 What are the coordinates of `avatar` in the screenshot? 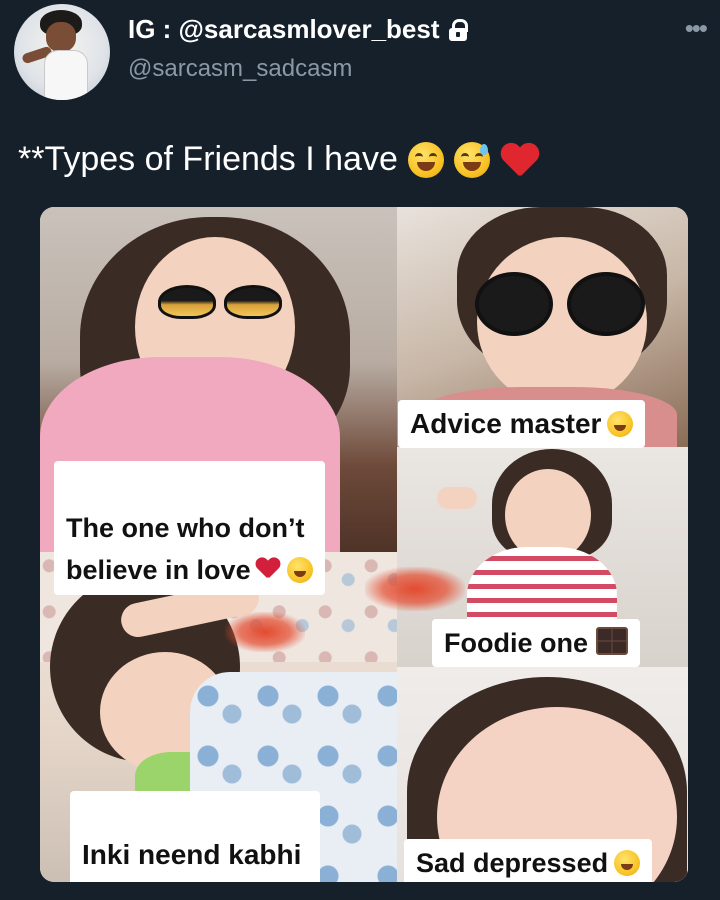 It's located at (62, 52).